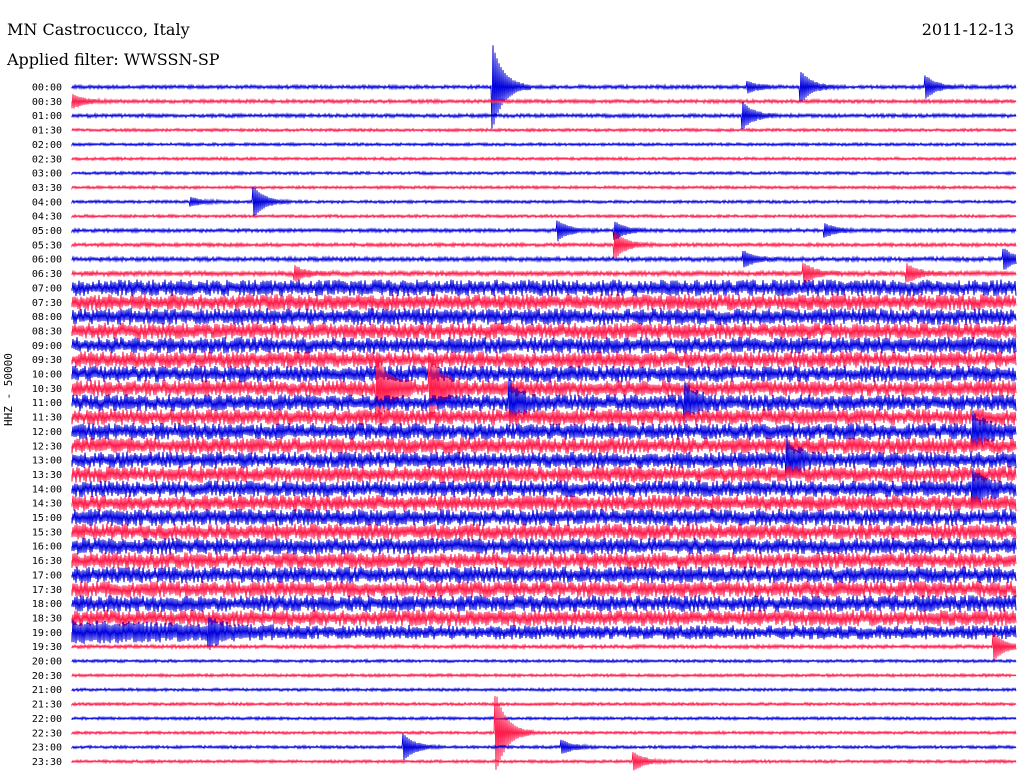 This screenshot has height=780, width=1024. Describe the element at coordinates (47, 575) in the screenshot. I see `time-tick-label: 17:00` at that location.